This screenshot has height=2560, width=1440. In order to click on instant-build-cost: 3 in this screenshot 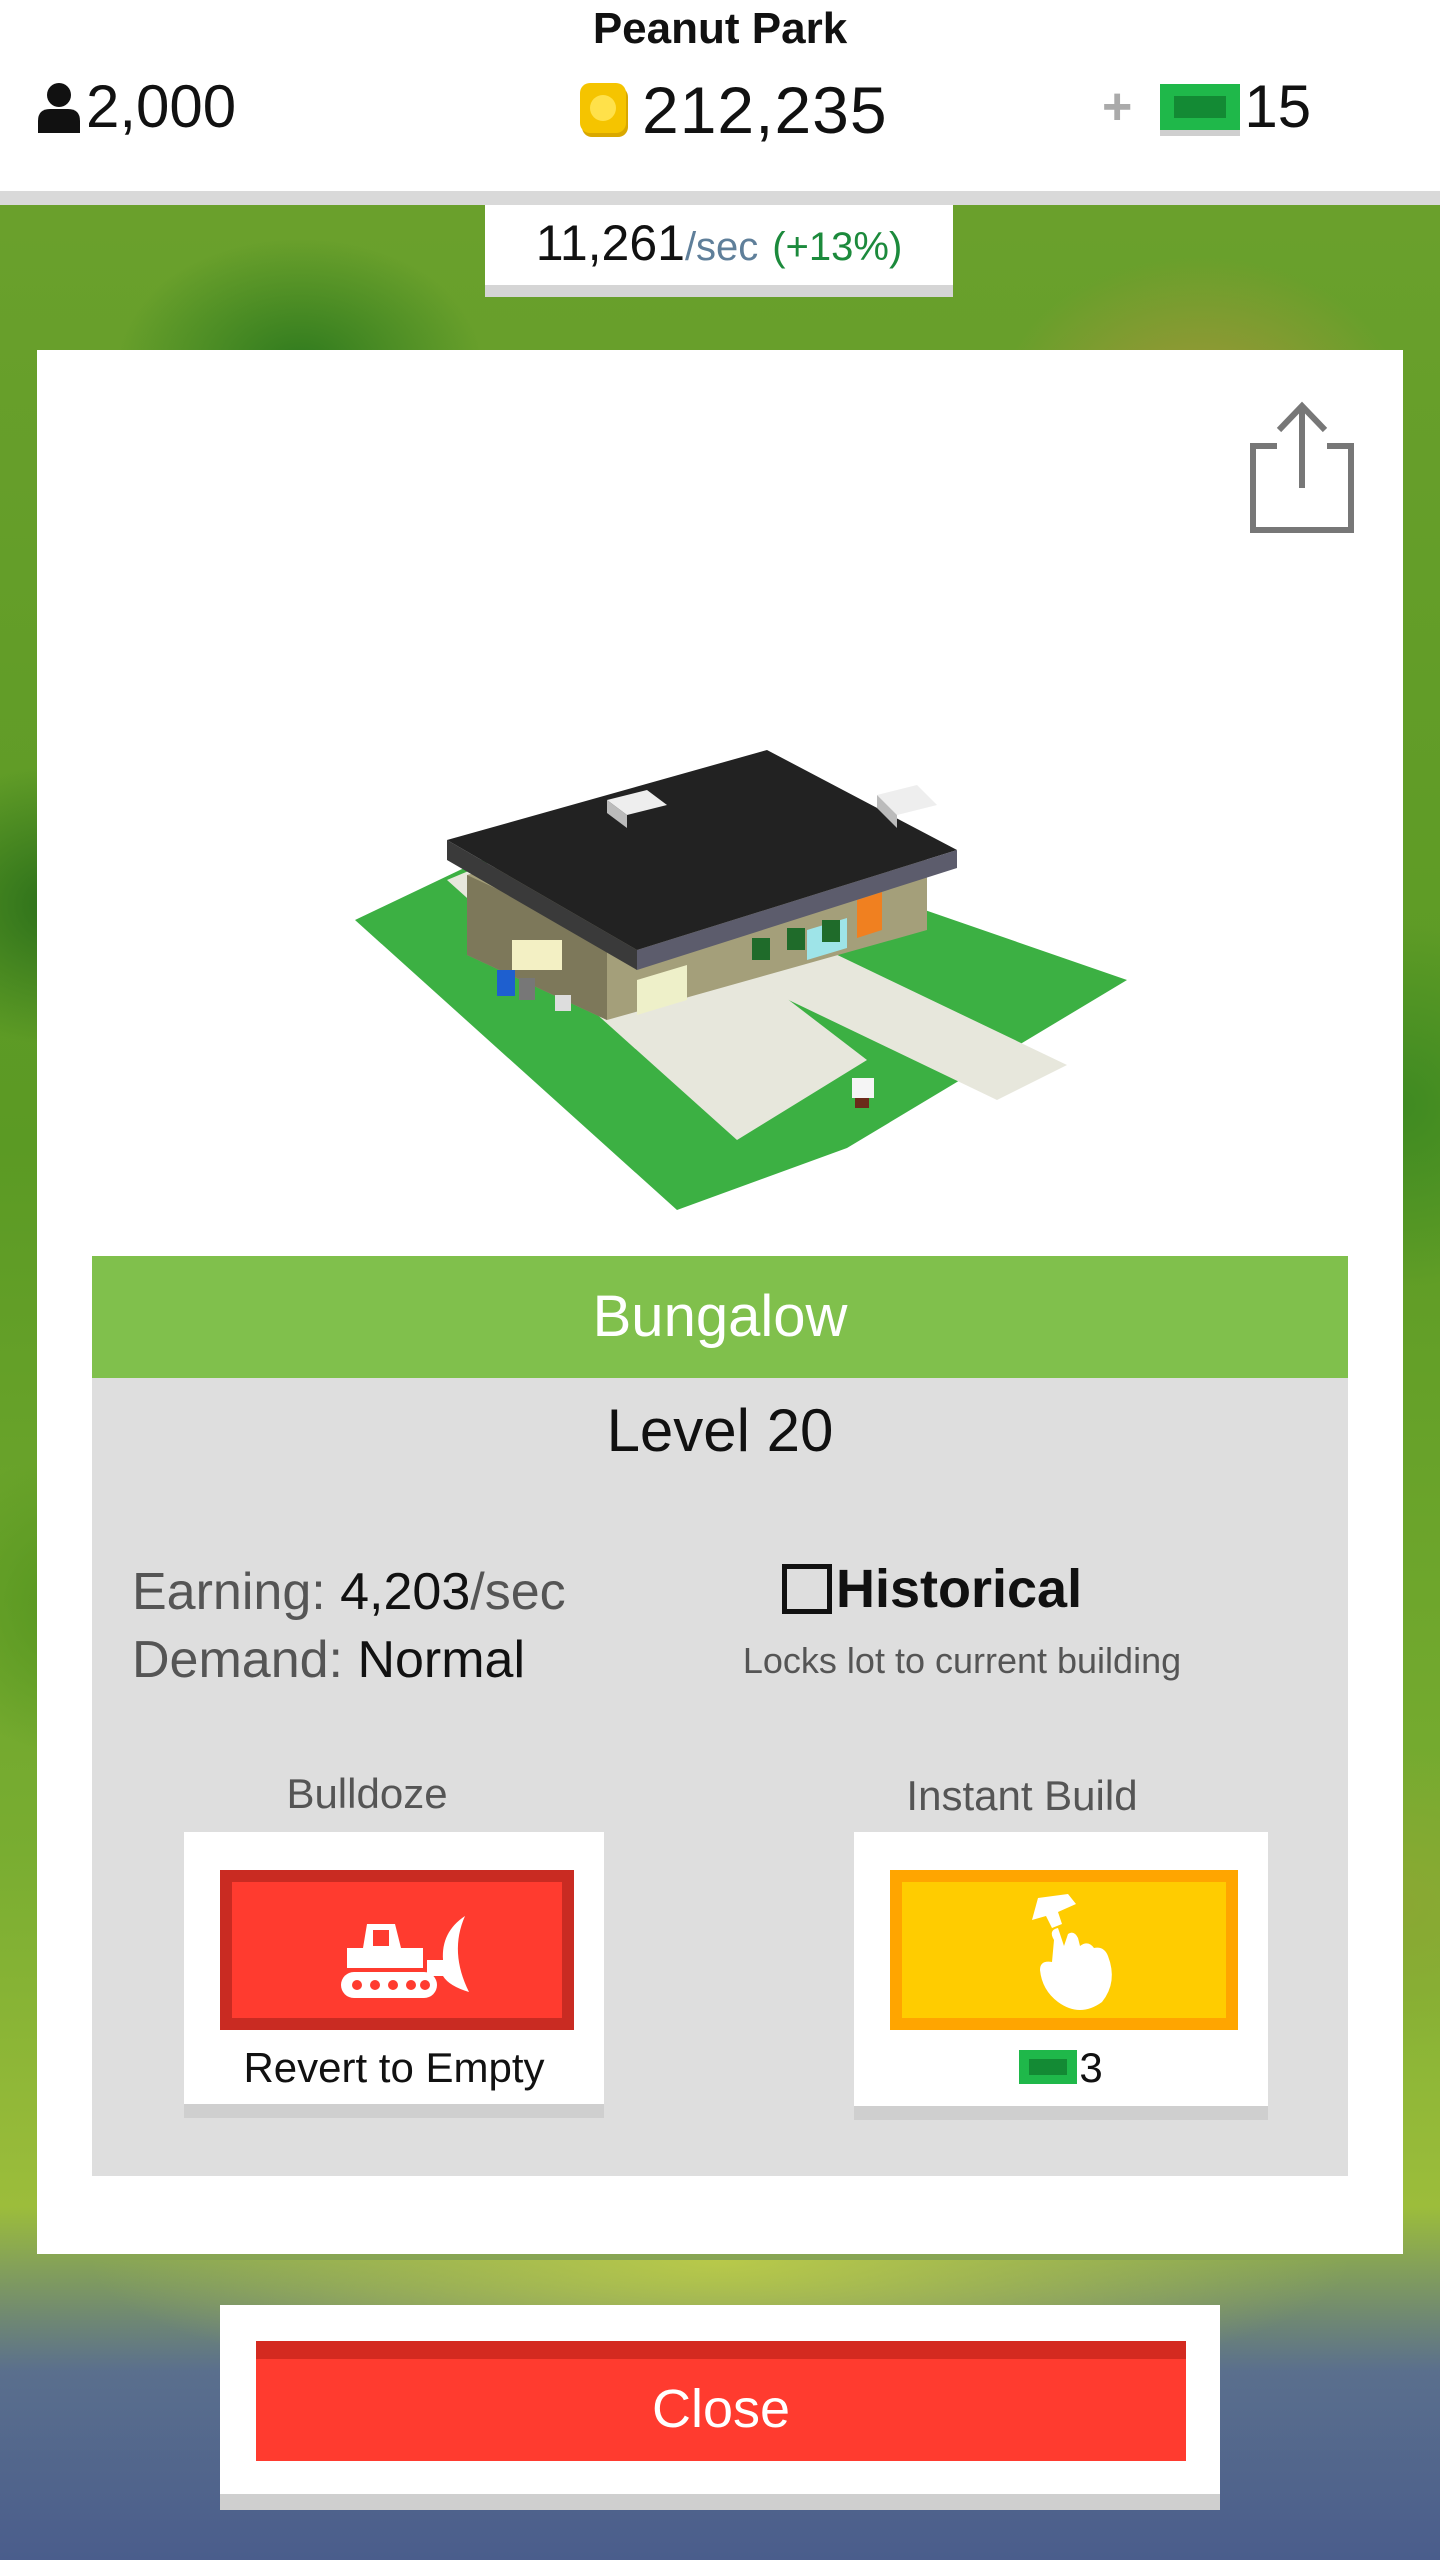, I will do `click(1061, 2068)`.